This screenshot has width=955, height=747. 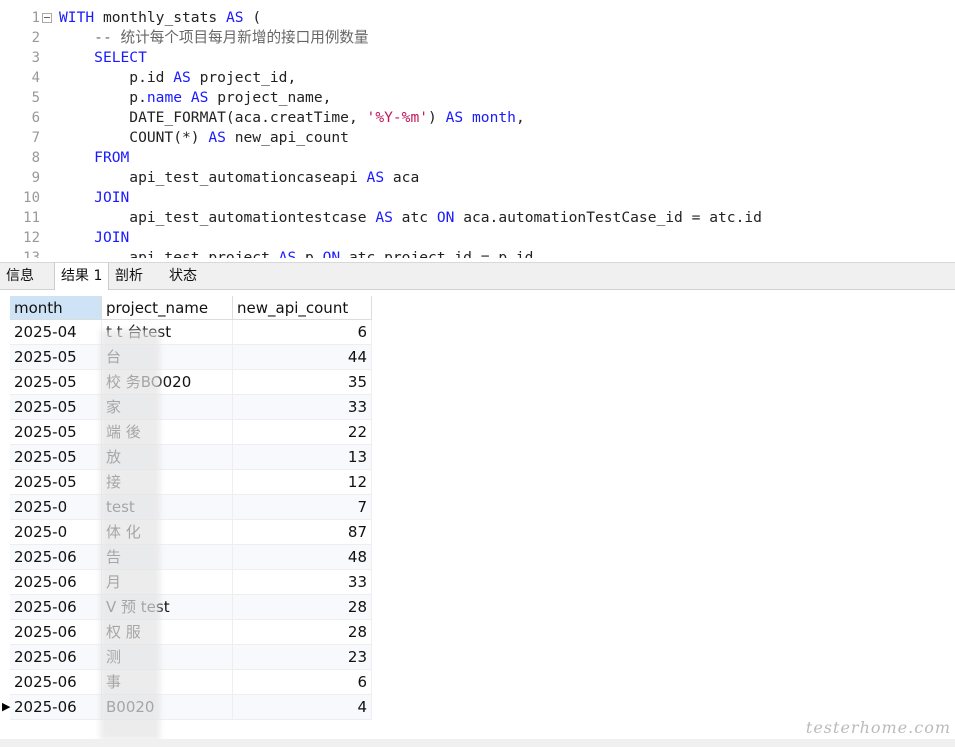 I want to click on line-number: 8, so click(x=35, y=158).